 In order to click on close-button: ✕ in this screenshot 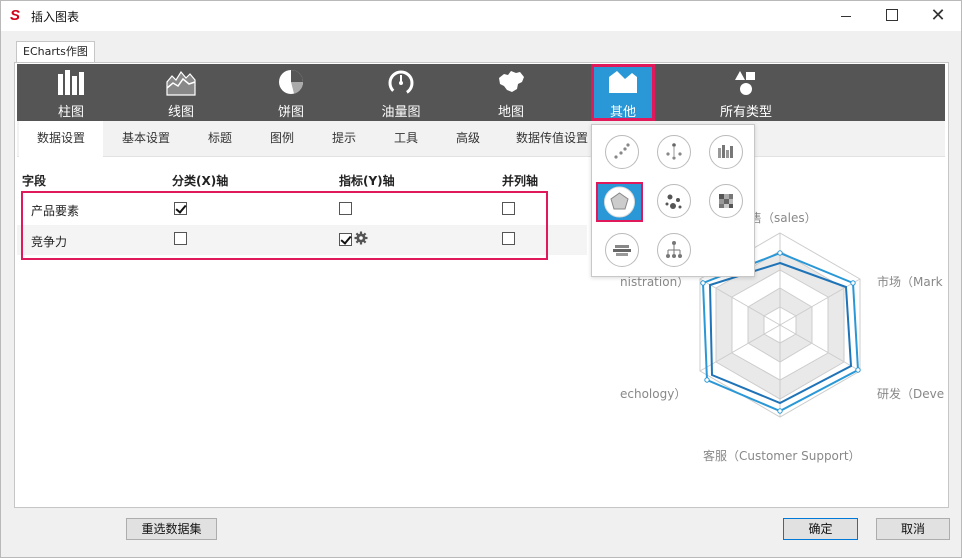, I will do `click(938, 16)`.